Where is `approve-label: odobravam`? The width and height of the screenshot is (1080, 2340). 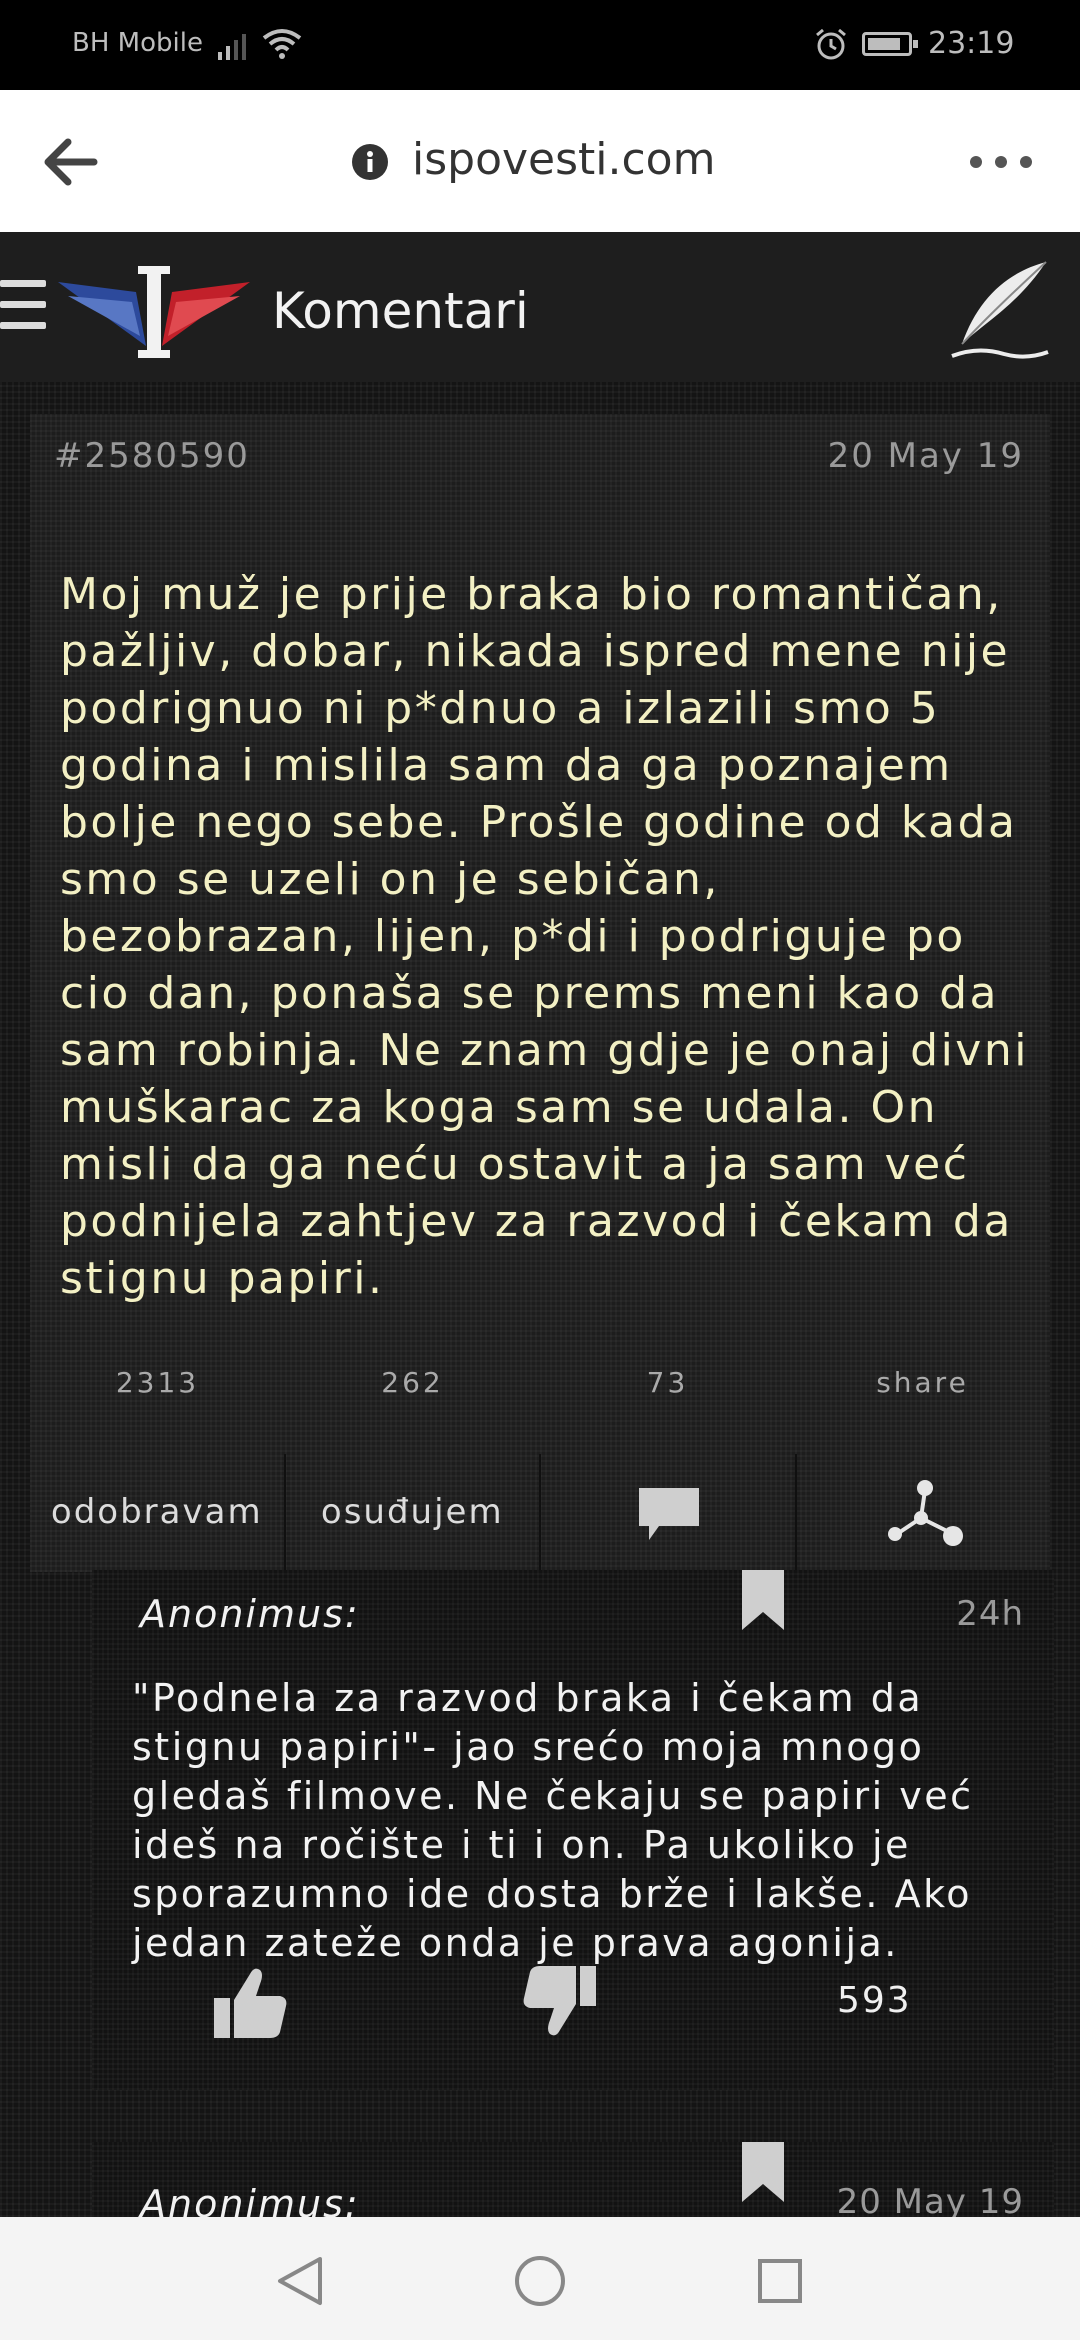
approve-label: odobravam is located at coordinates (156, 1512).